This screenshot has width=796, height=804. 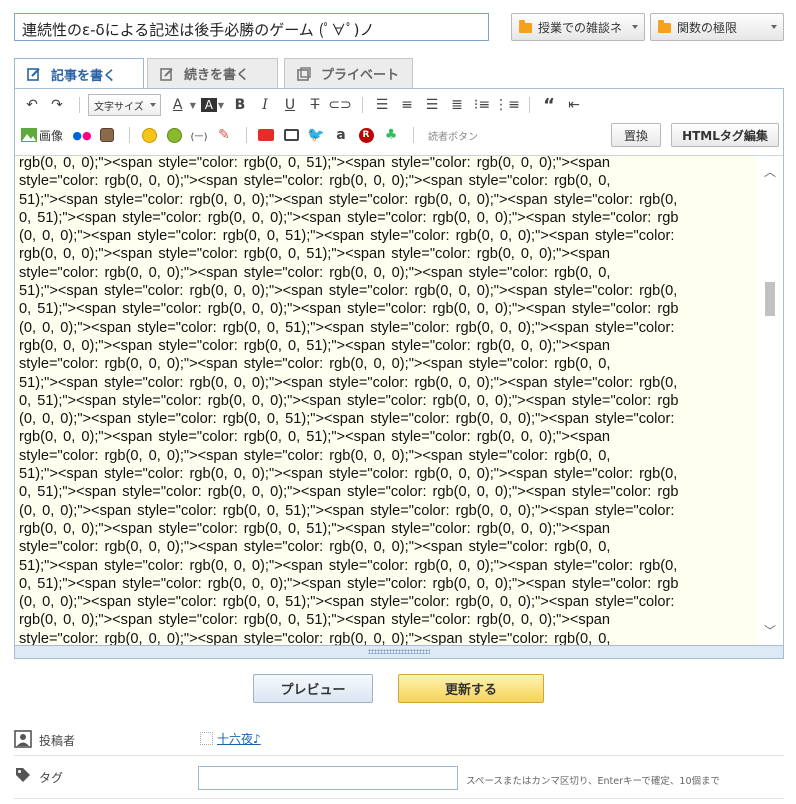 What do you see at coordinates (593, 781) in the screenshot?
I see `tag-hint: スペースまたはカンマ区切り、Enterキーで確定、10個まで` at bounding box center [593, 781].